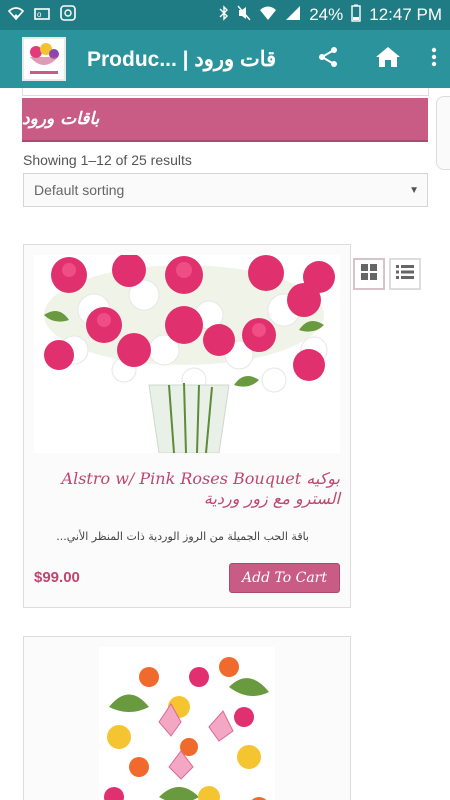 This screenshot has width=450, height=800. I want to click on share-button, so click(328, 59).